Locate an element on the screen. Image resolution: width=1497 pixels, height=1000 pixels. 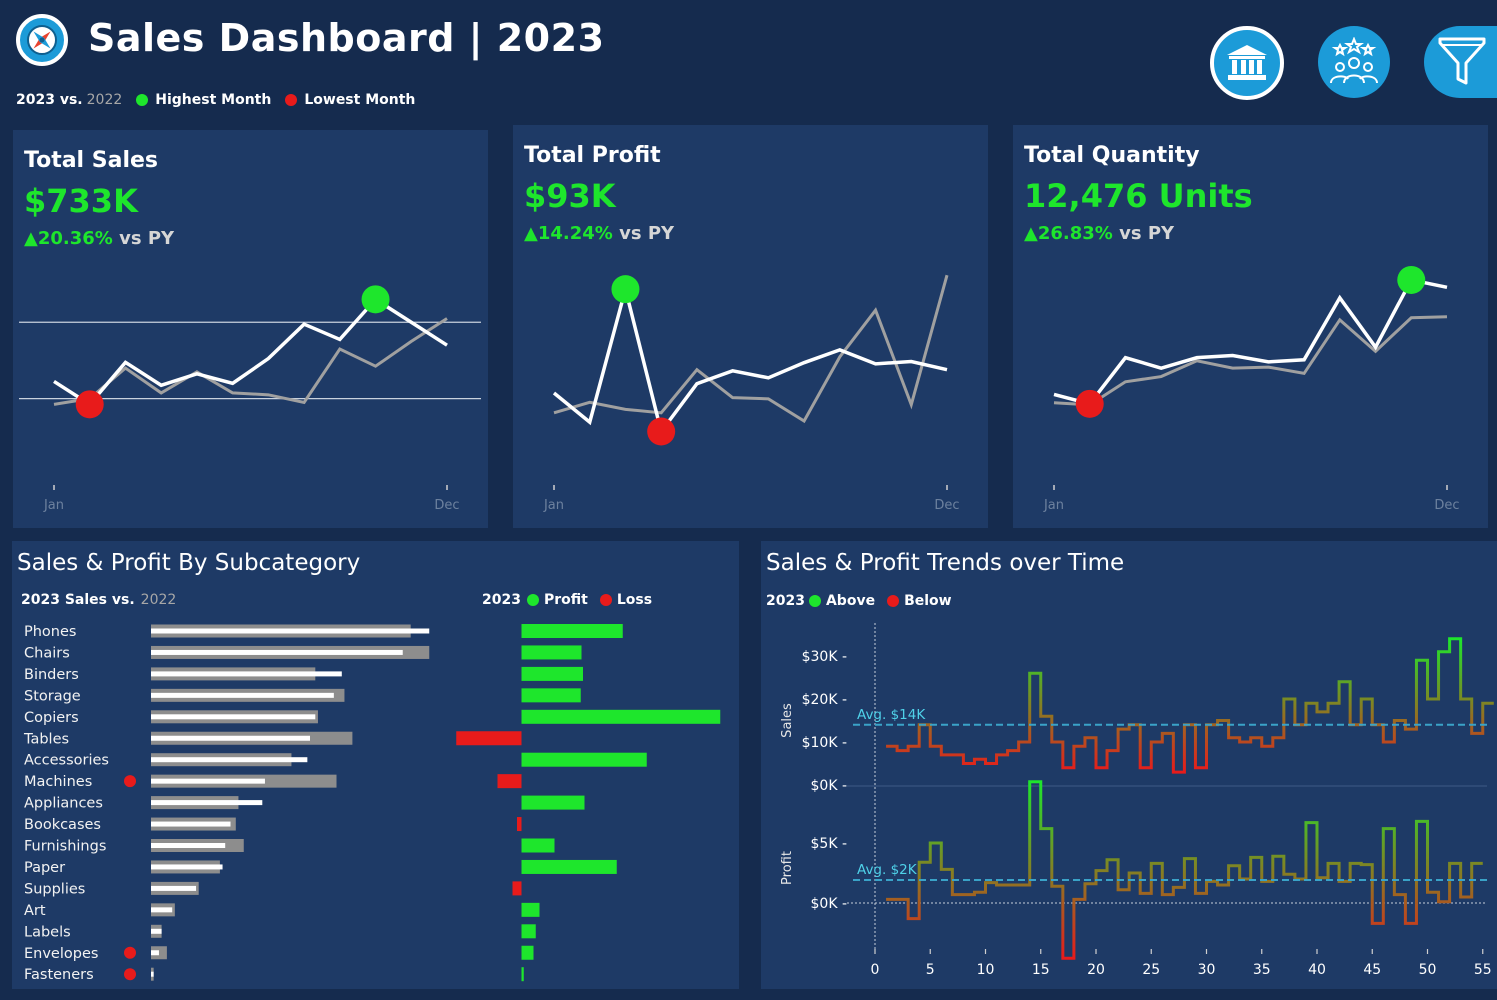
subcategory-label: Copiers is located at coordinates (51, 718).